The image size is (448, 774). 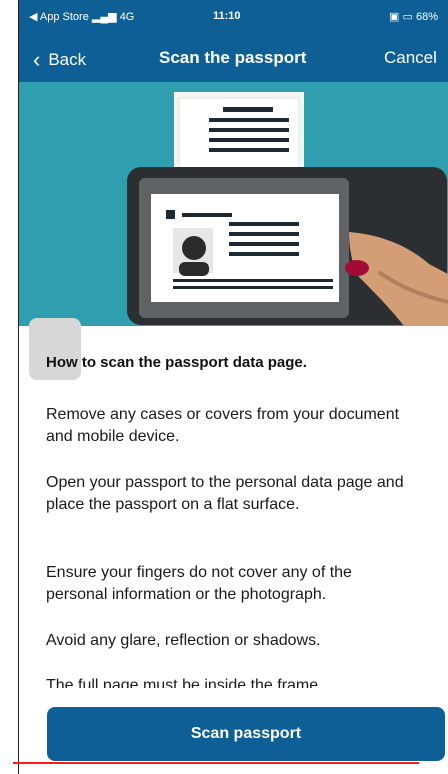 I want to click on back-label: Back, so click(x=67, y=59).